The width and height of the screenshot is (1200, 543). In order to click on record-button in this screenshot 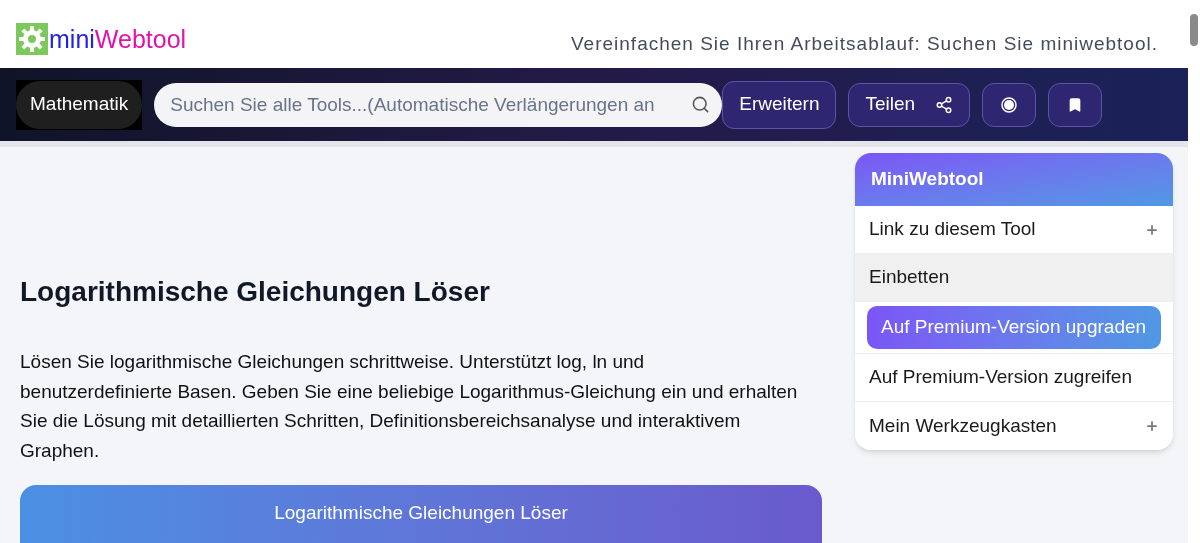, I will do `click(1009, 104)`.